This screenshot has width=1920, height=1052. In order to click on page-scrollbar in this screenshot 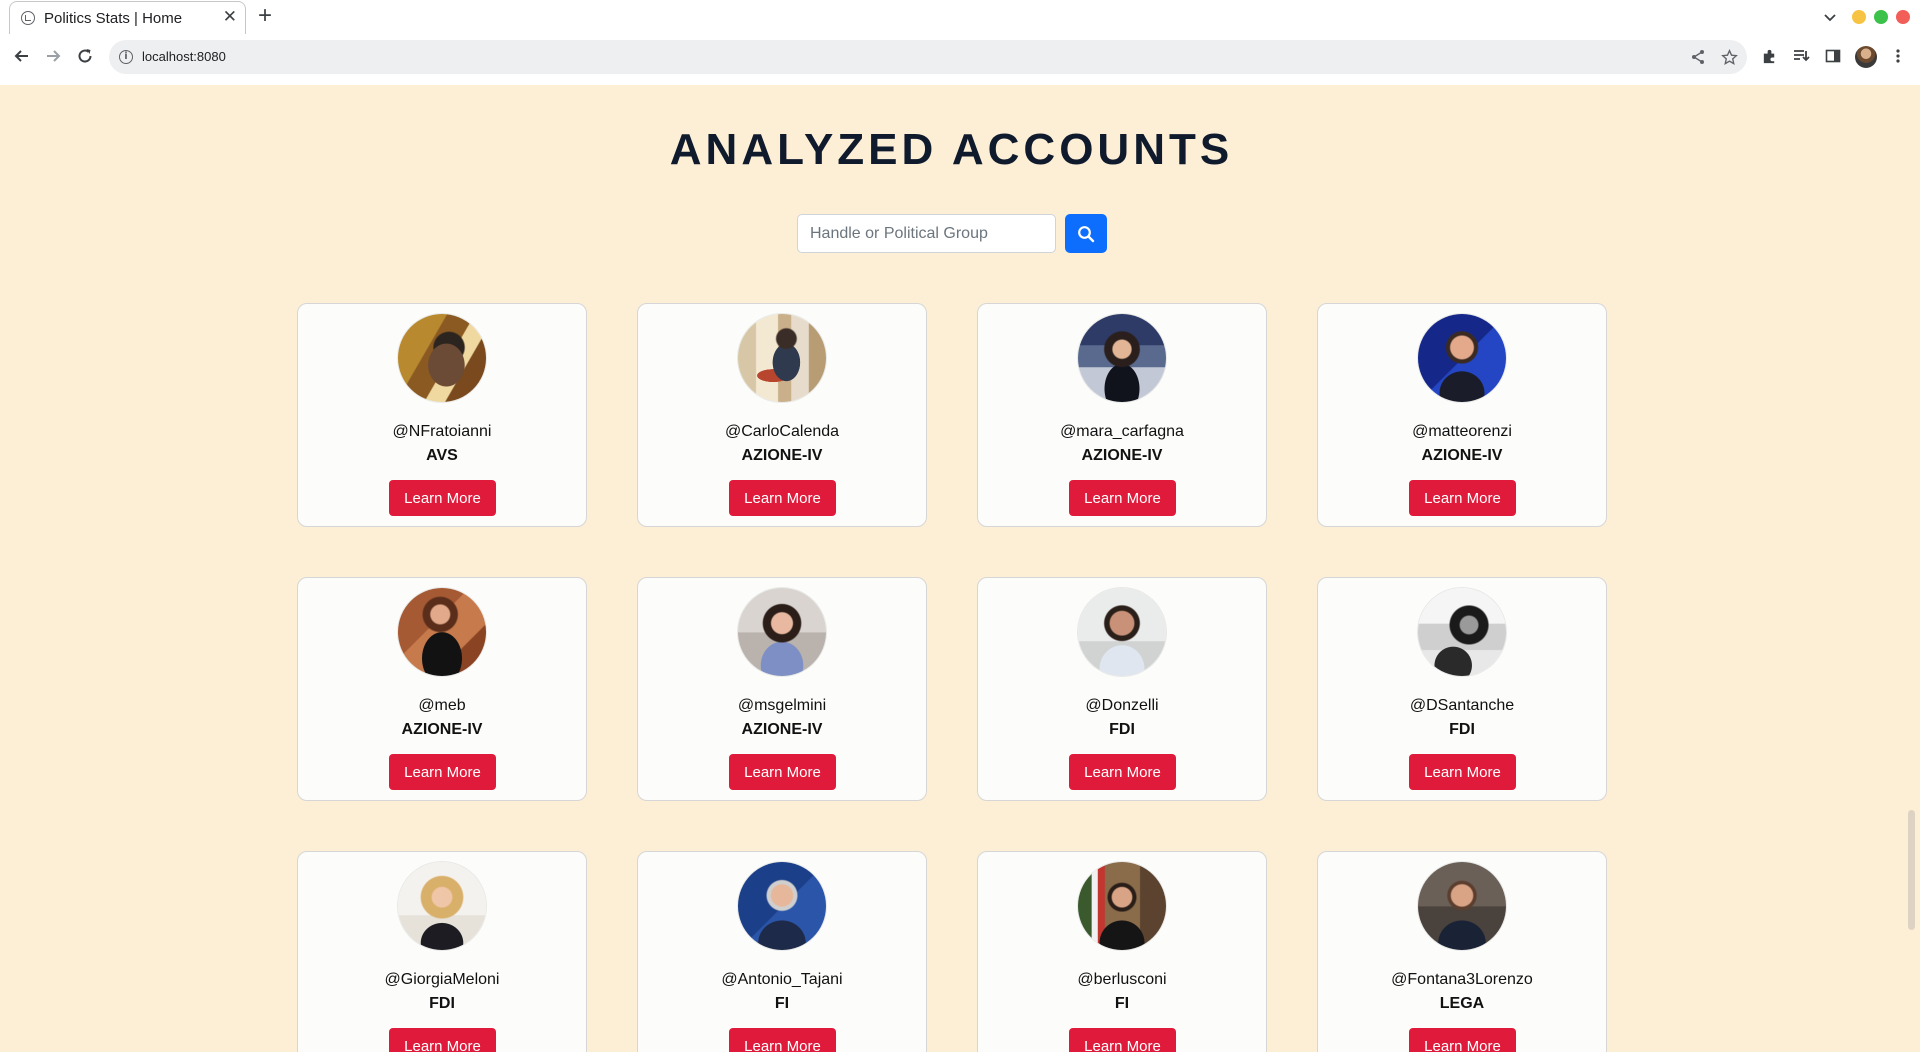, I will do `click(1911, 568)`.